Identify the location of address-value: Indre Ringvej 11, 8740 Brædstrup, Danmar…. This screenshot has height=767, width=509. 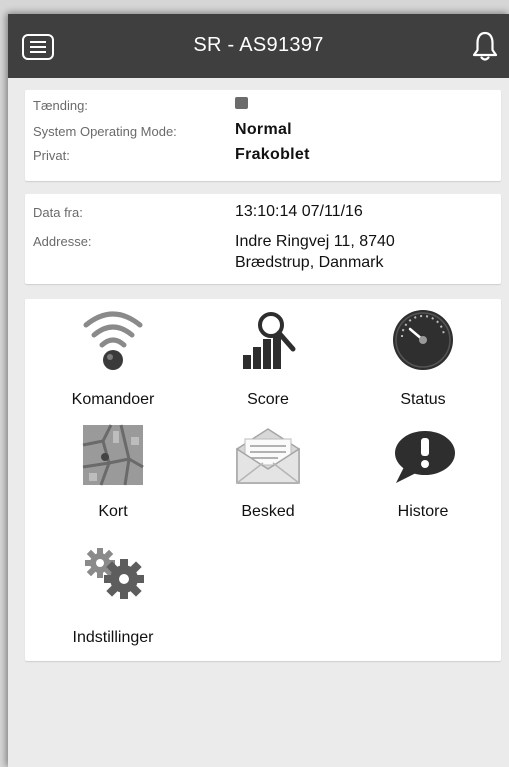
(315, 252).